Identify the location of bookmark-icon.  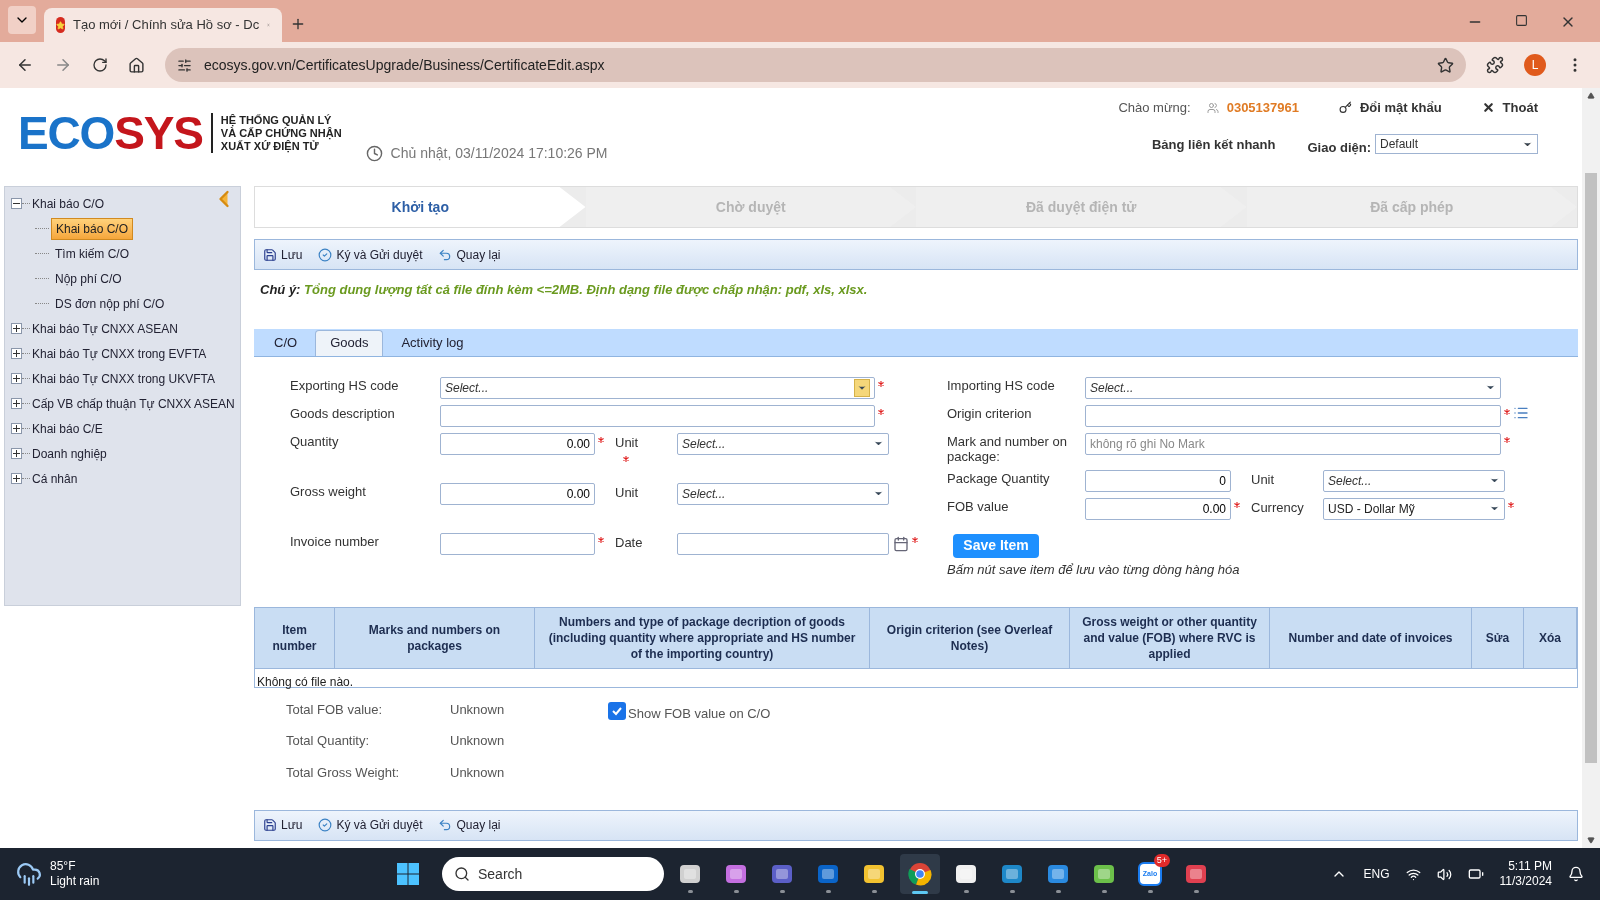
(1445, 65).